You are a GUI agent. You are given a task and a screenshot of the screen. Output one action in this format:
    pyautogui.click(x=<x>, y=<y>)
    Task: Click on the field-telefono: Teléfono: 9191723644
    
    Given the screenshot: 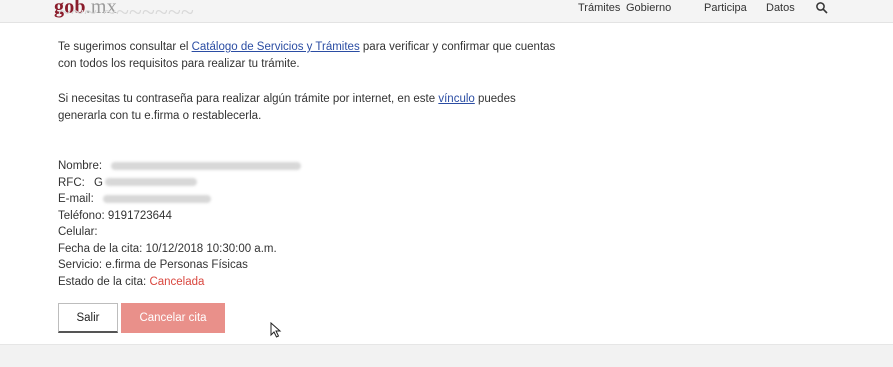 What is the action you would take?
    pyautogui.click(x=179, y=216)
    